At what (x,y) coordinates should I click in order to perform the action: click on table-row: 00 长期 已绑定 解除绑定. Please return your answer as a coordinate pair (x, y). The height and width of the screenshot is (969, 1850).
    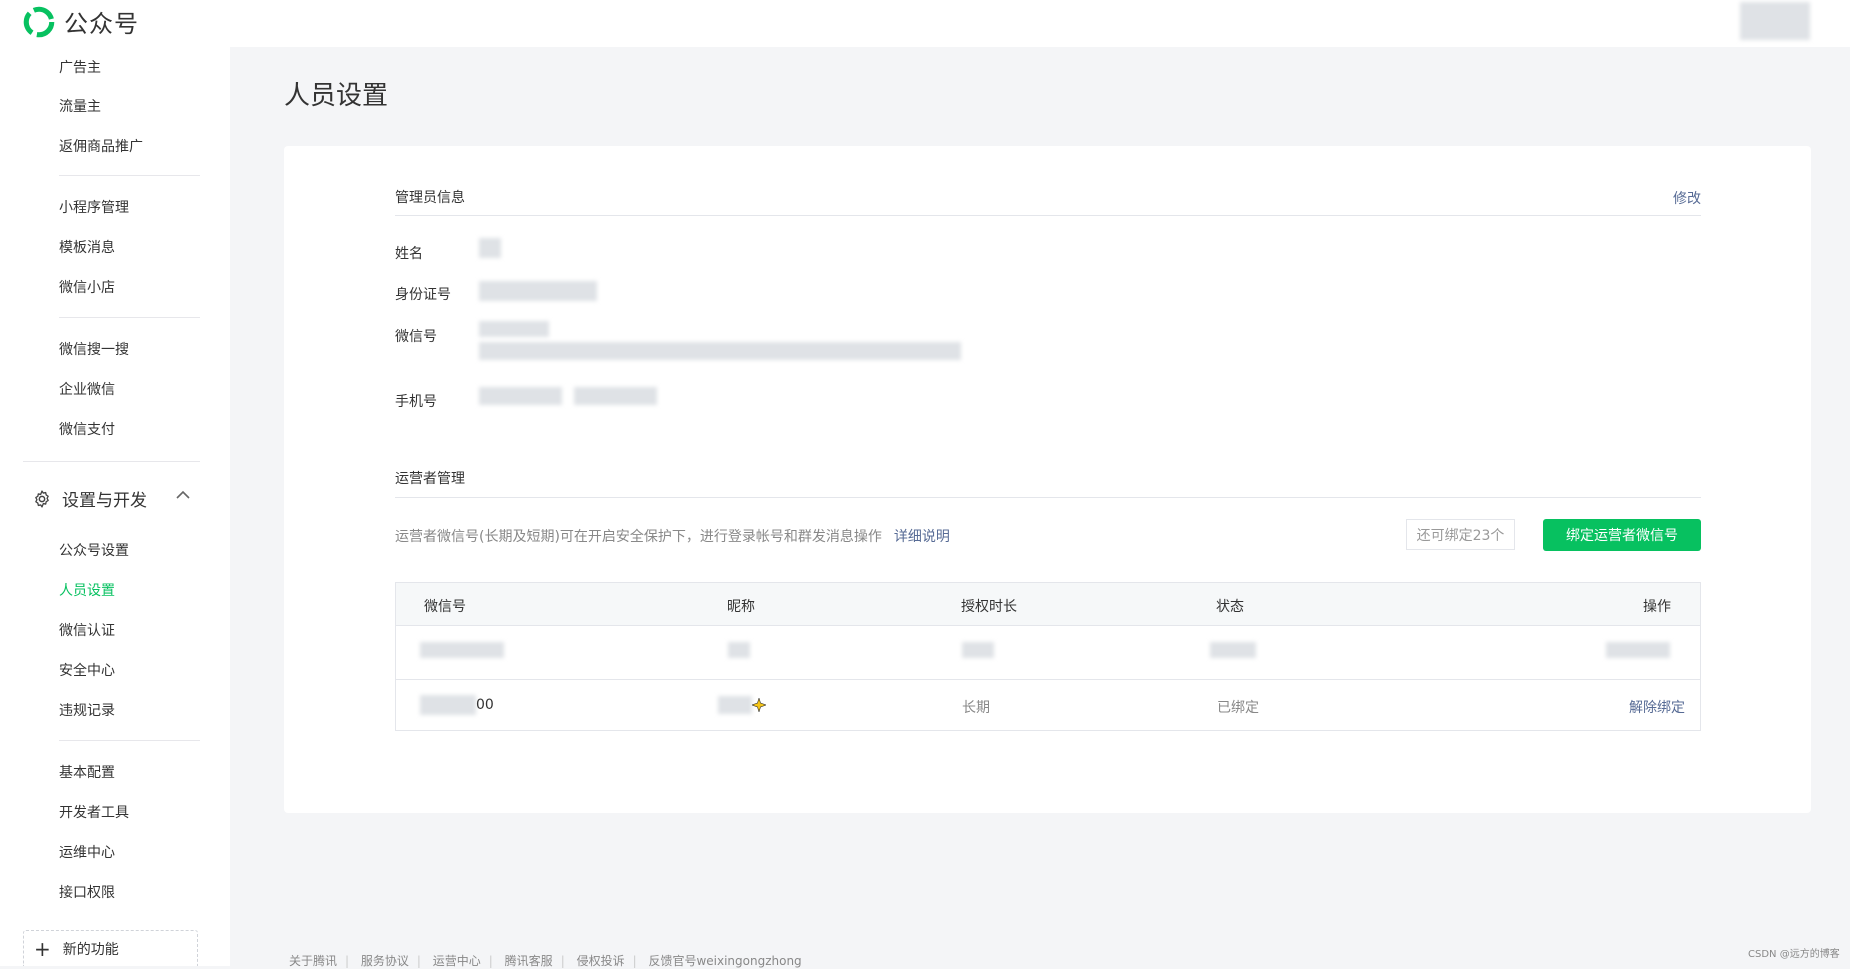
    Looking at the image, I should click on (1048, 706).